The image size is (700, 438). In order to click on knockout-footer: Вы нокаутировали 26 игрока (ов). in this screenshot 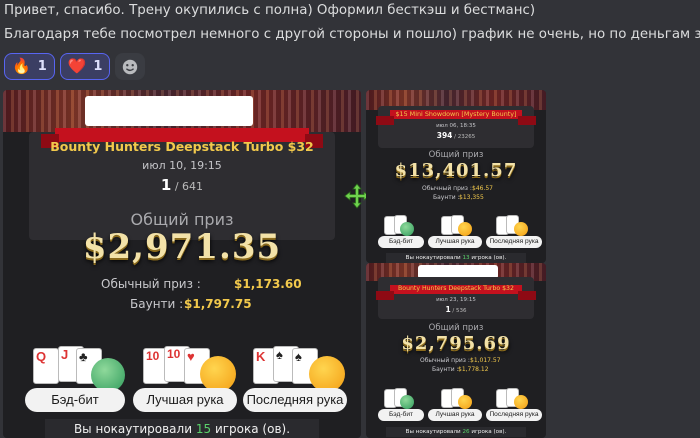, I will do `click(456, 432)`.